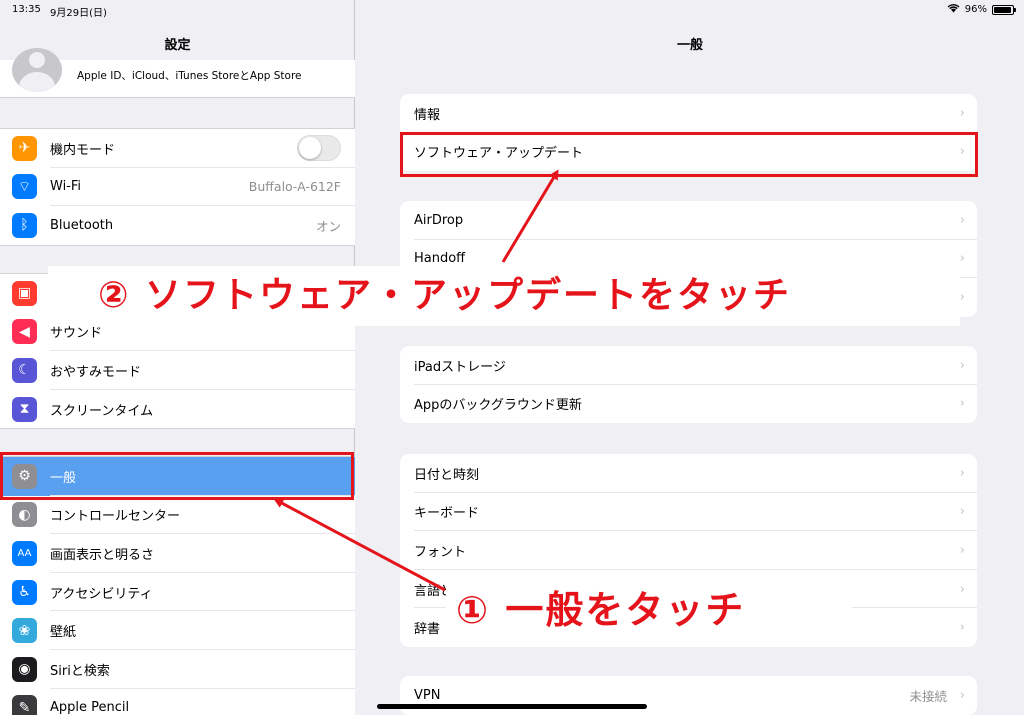  What do you see at coordinates (189, 76) in the screenshot?
I see `apple-id-subtitle: Apple ID、iCloud、iTunes StoreとApp Store` at bounding box center [189, 76].